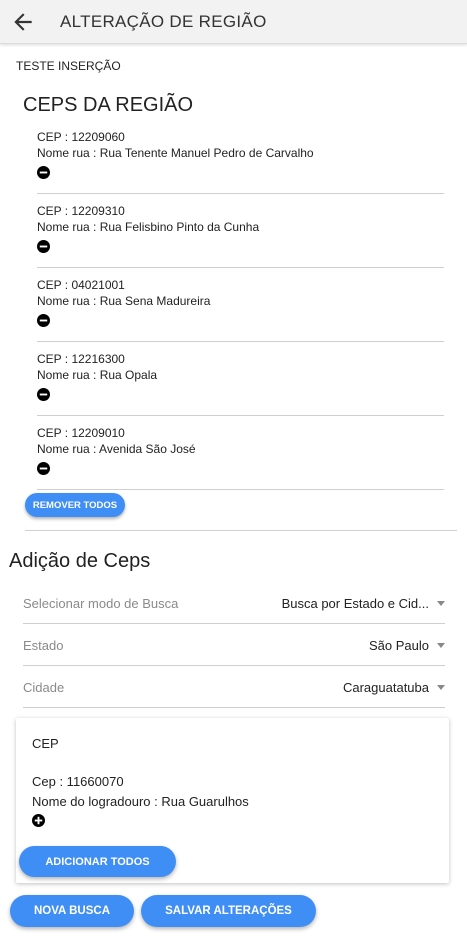 This screenshot has height=937, width=467. I want to click on street-name: Nome rua : Avenida São José, so click(116, 449).